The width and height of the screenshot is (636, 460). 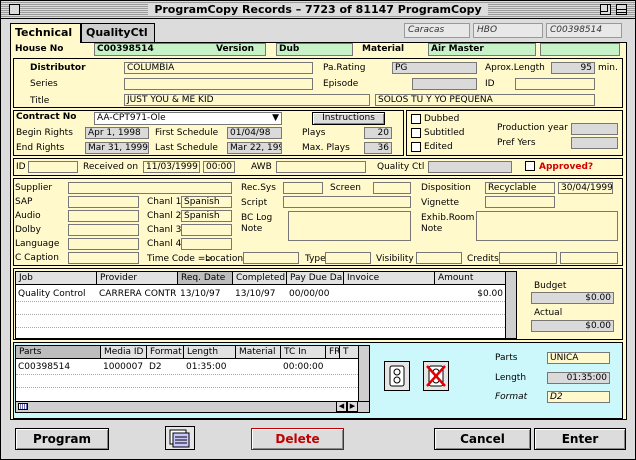 I want to click on jobs-col-pay-due: Pay Due Da, so click(x=315, y=278).